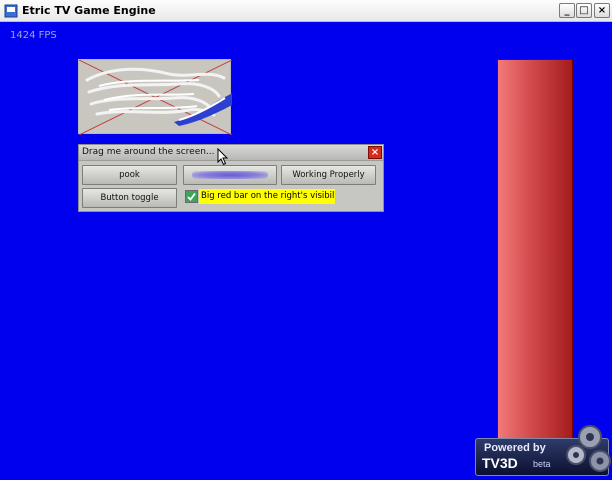  What do you see at coordinates (375, 152) in the screenshot?
I see `dialog-close-button: ×` at bounding box center [375, 152].